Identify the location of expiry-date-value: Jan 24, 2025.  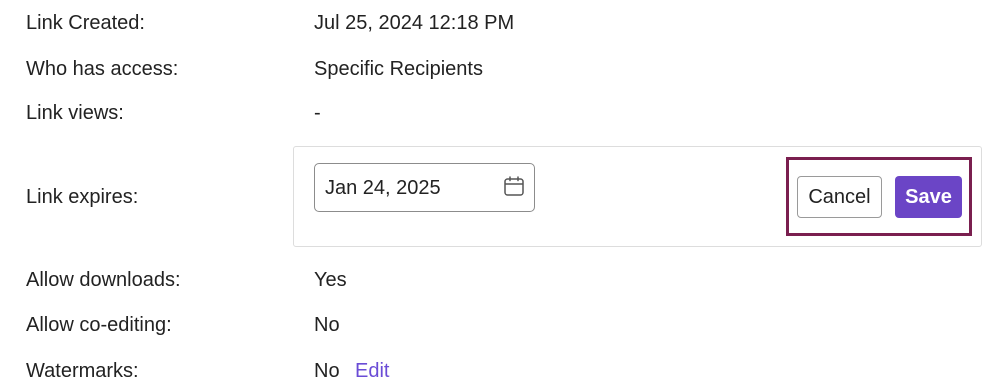
(383, 188).